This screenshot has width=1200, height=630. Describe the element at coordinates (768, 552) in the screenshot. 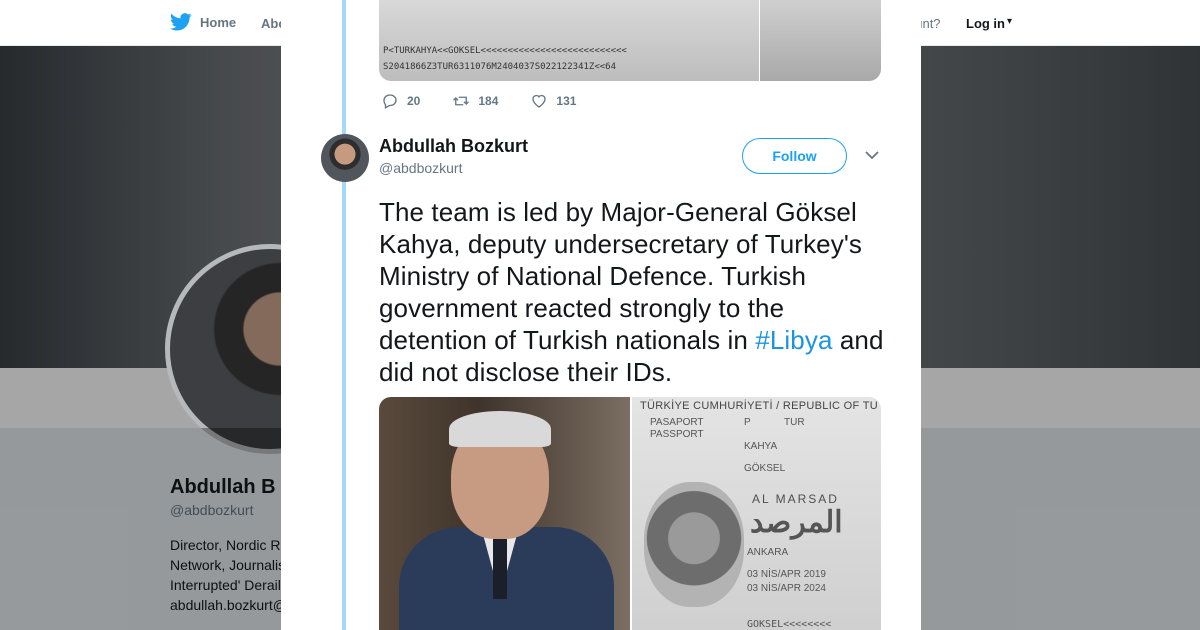

I see `passport-place: ANKARA` at that location.